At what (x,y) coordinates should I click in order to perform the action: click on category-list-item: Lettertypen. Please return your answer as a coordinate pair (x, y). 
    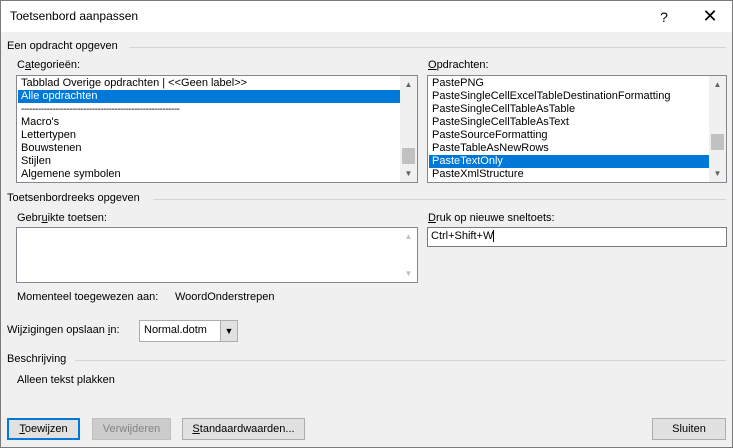
    Looking at the image, I should click on (209, 135).